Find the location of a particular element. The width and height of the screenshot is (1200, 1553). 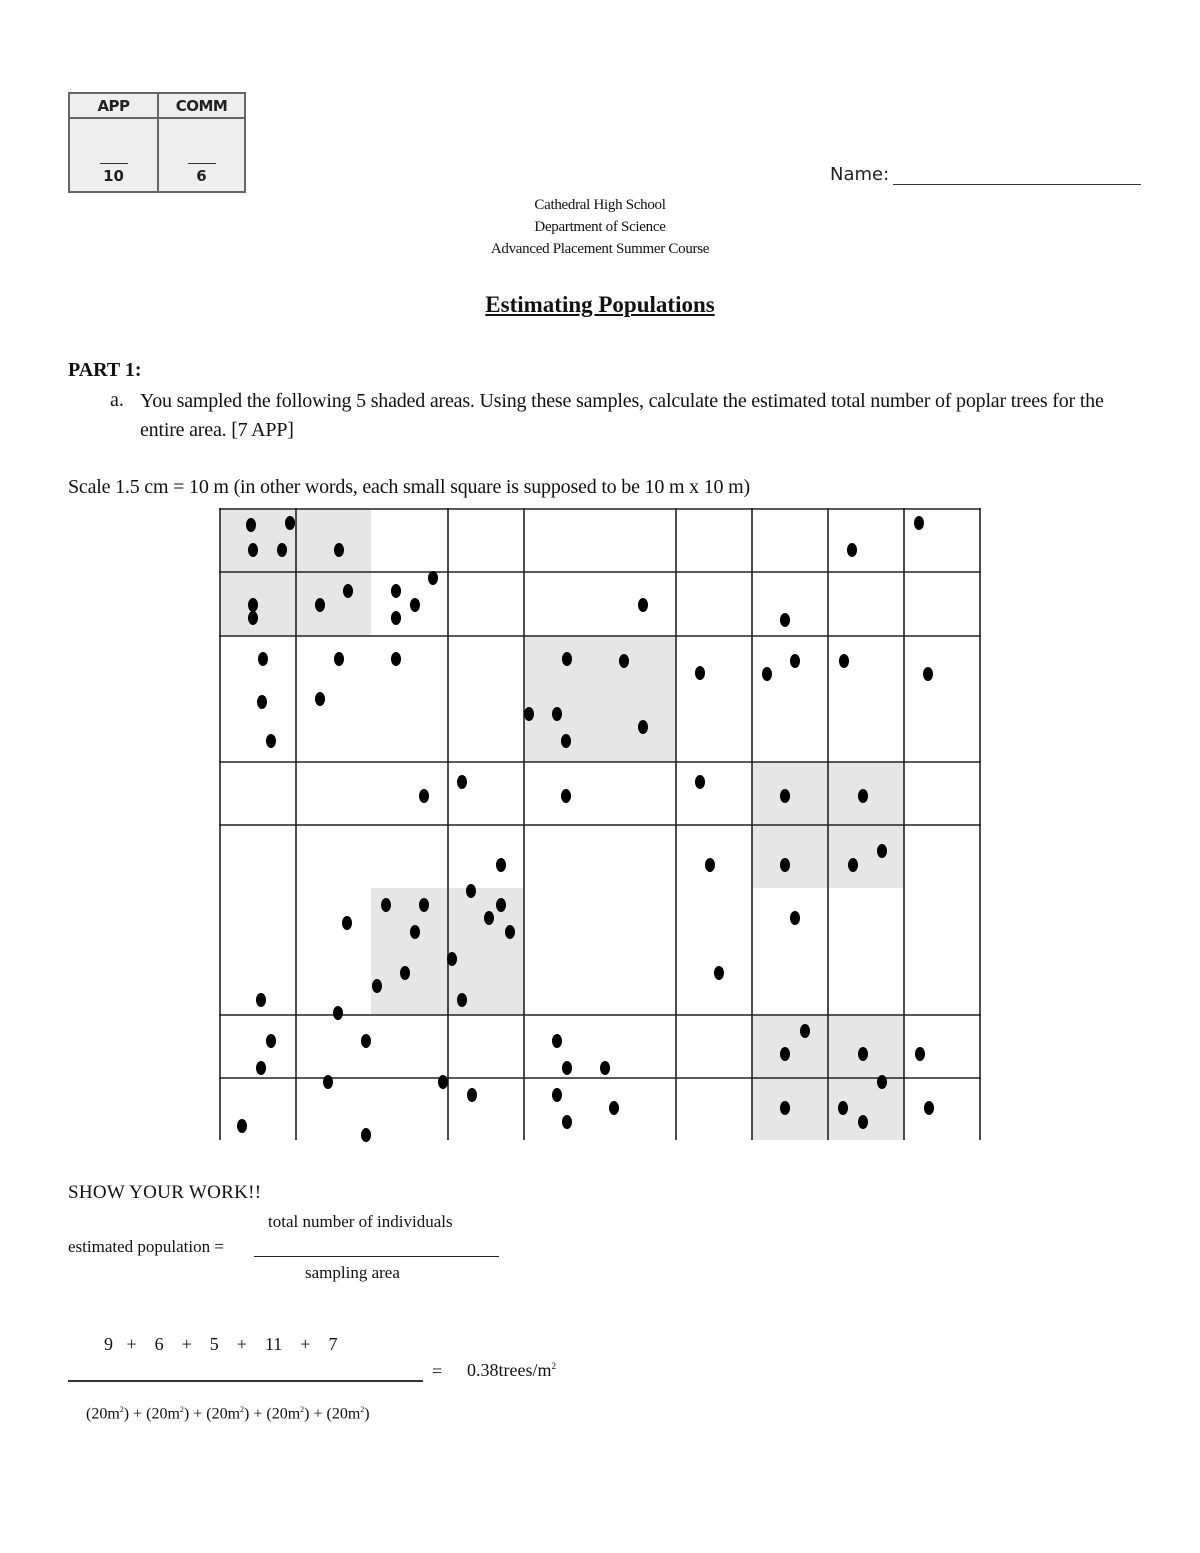

show-work-heading: SHOW YOUR WORK!! is located at coordinates (165, 1192).